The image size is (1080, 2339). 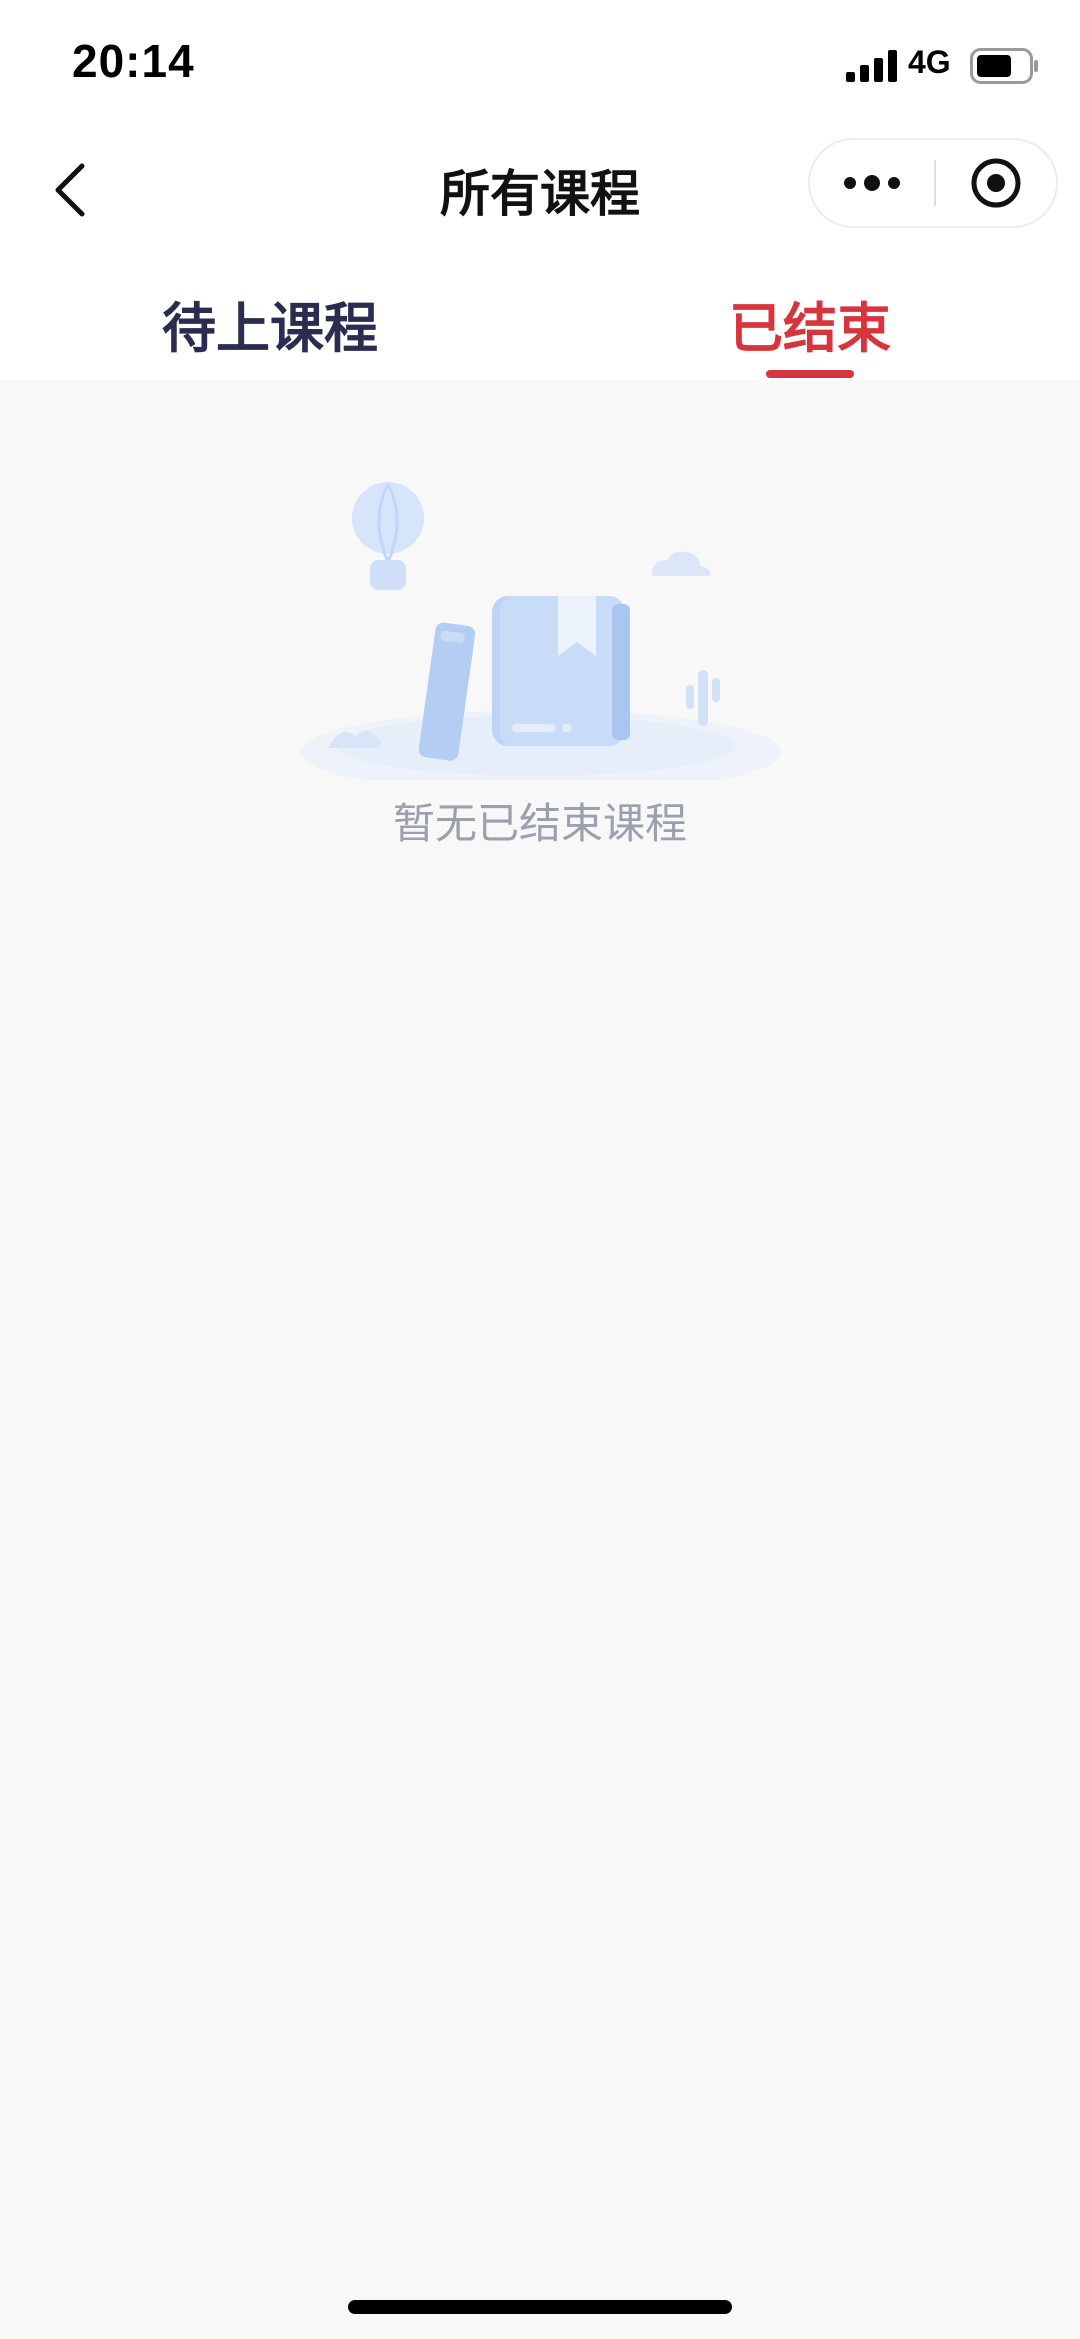 I want to click on target-close-icon, so click(x=996, y=183).